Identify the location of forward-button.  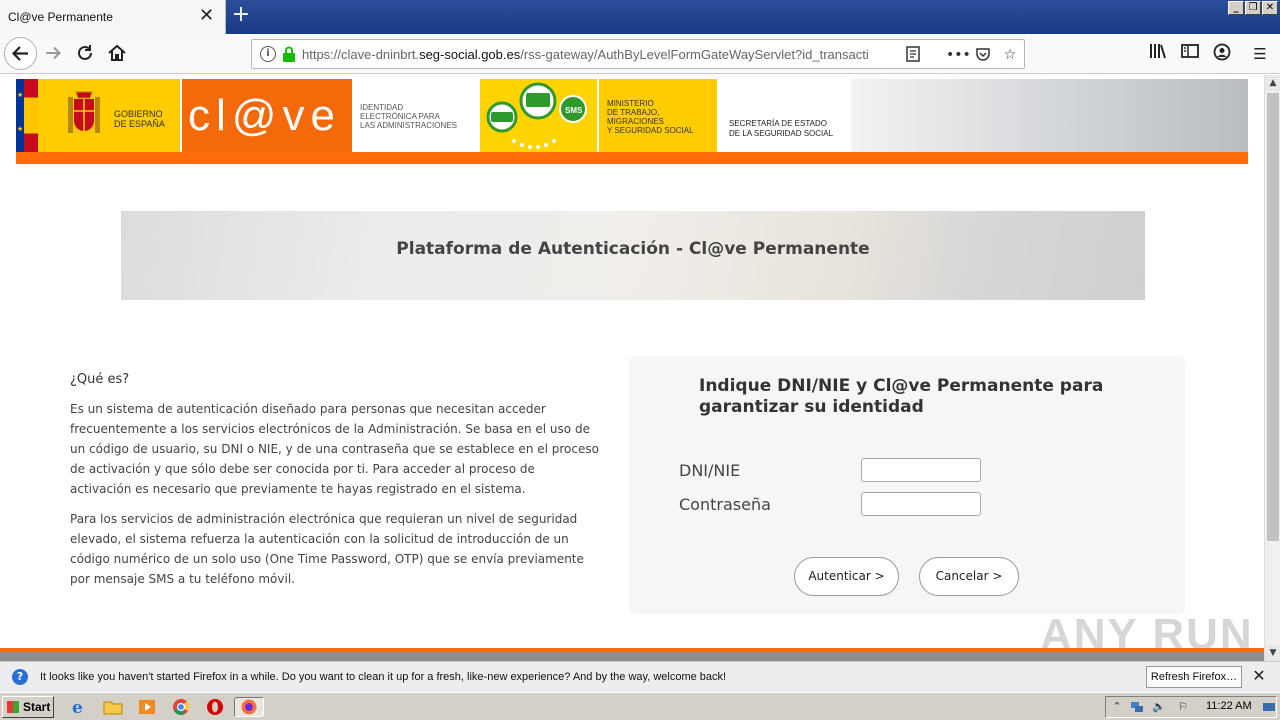
(53, 53).